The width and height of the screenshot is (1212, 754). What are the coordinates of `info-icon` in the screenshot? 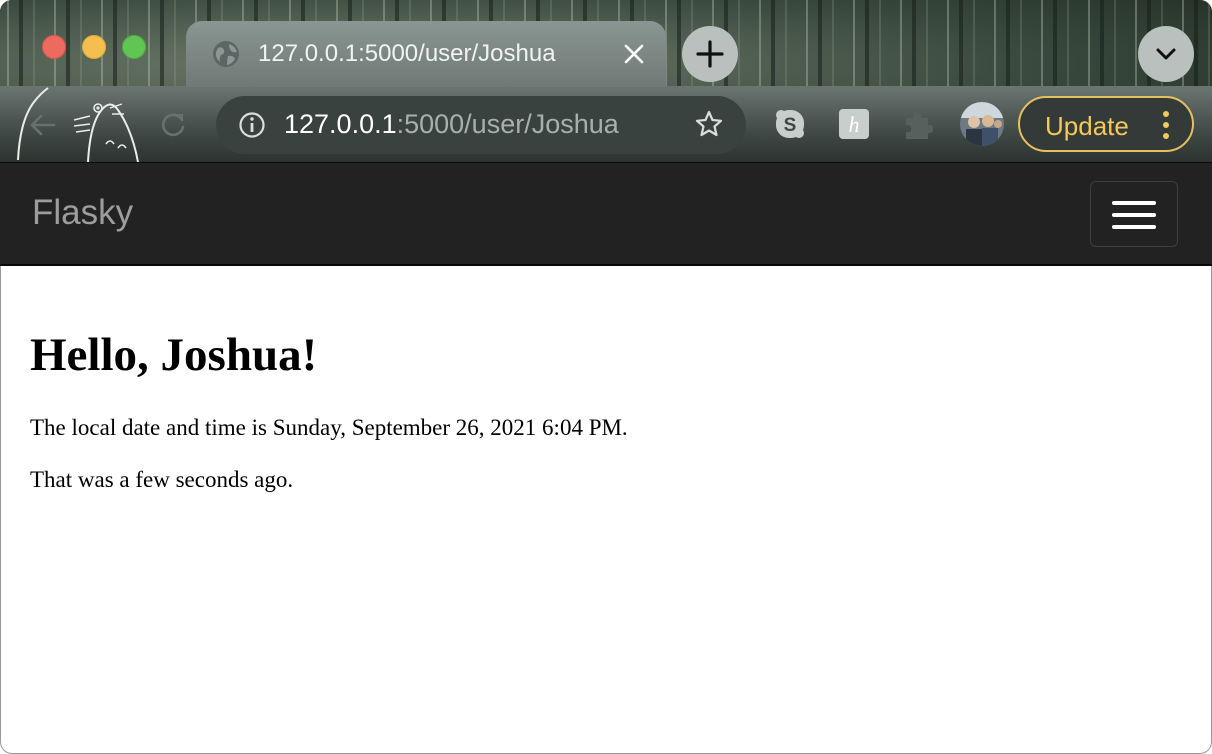 It's located at (252, 125).